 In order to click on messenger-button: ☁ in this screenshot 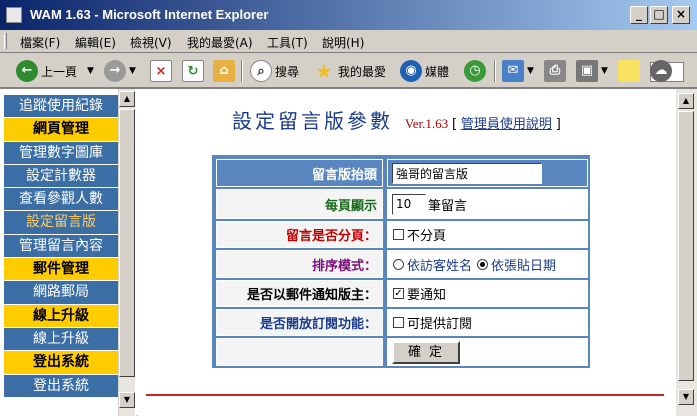, I will do `click(662, 71)`.